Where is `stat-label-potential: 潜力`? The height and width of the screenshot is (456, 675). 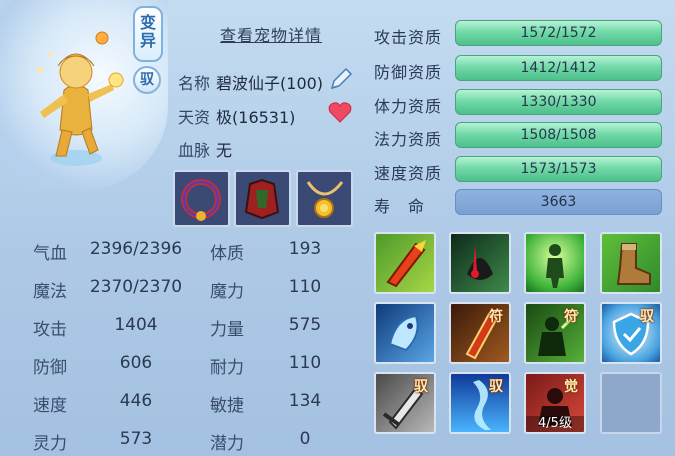
stat-label-potential: 潜力 is located at coordinates (227, 444).